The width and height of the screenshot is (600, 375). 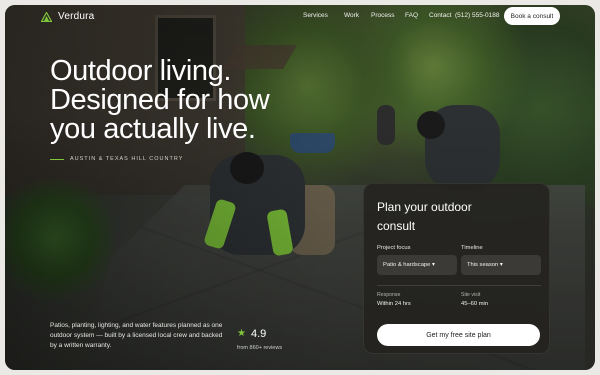 I want to click on hero-title-line: you actually live., so click(x=153, y=129).